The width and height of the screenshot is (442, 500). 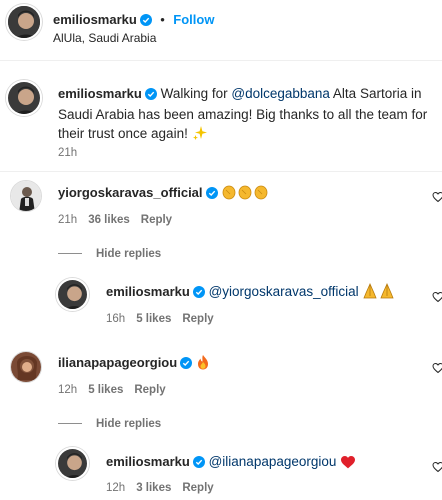 What do you see at coordinates (105, 390) in the screenshot?
I see `comment-likes: 5 likes` at bounding box center [105, 390].